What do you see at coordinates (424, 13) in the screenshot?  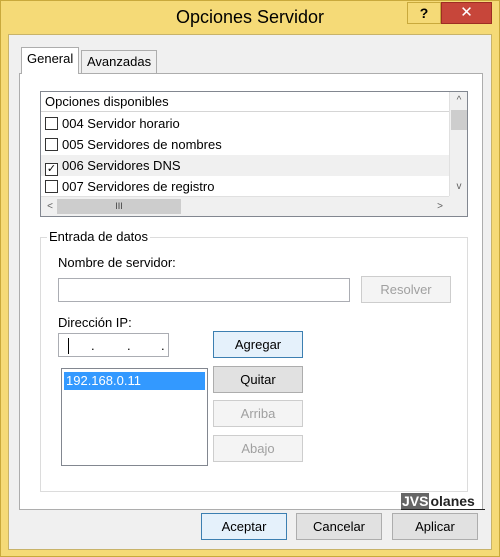 I see `help-button: ?` at bounding box center [424, 13].